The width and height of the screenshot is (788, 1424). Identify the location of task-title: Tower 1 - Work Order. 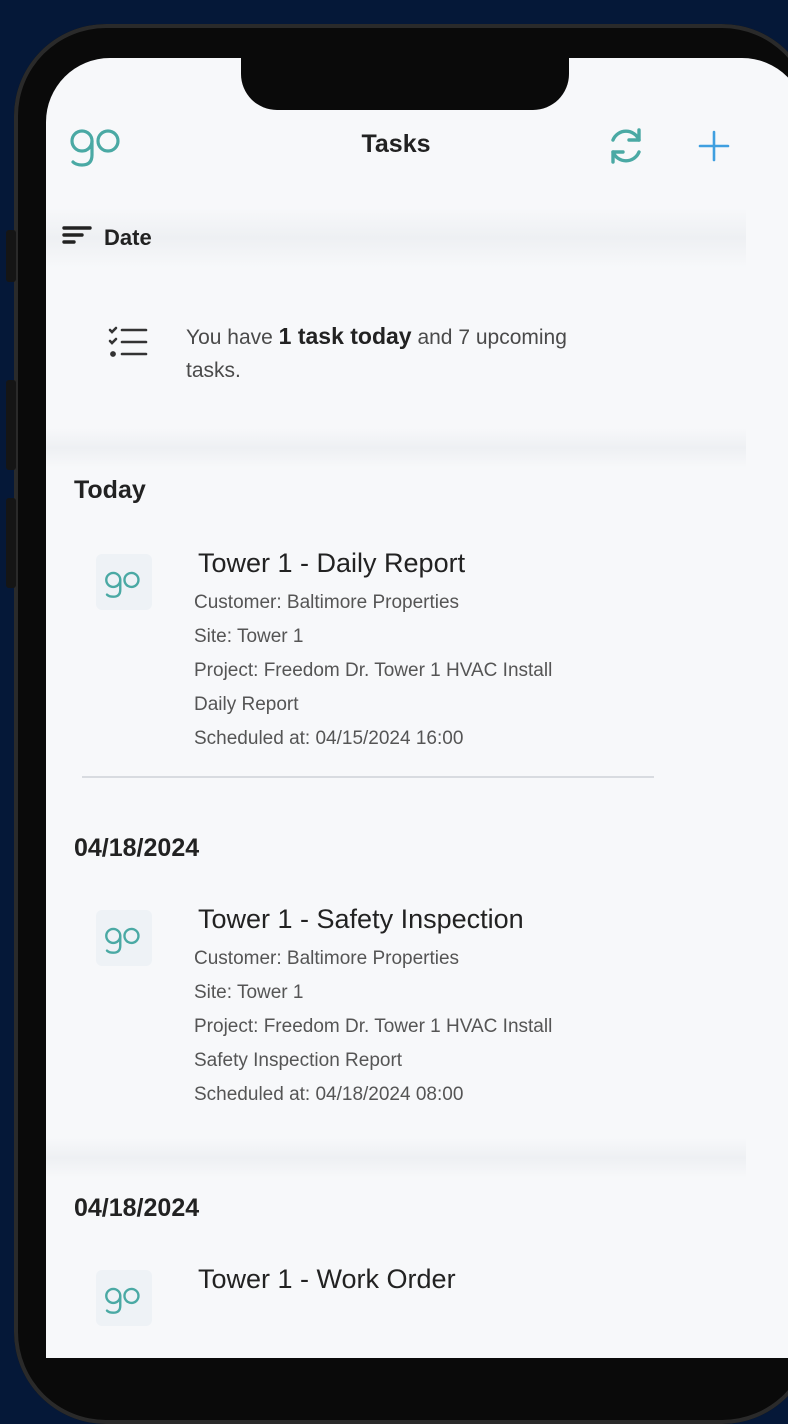
(327, 1279).